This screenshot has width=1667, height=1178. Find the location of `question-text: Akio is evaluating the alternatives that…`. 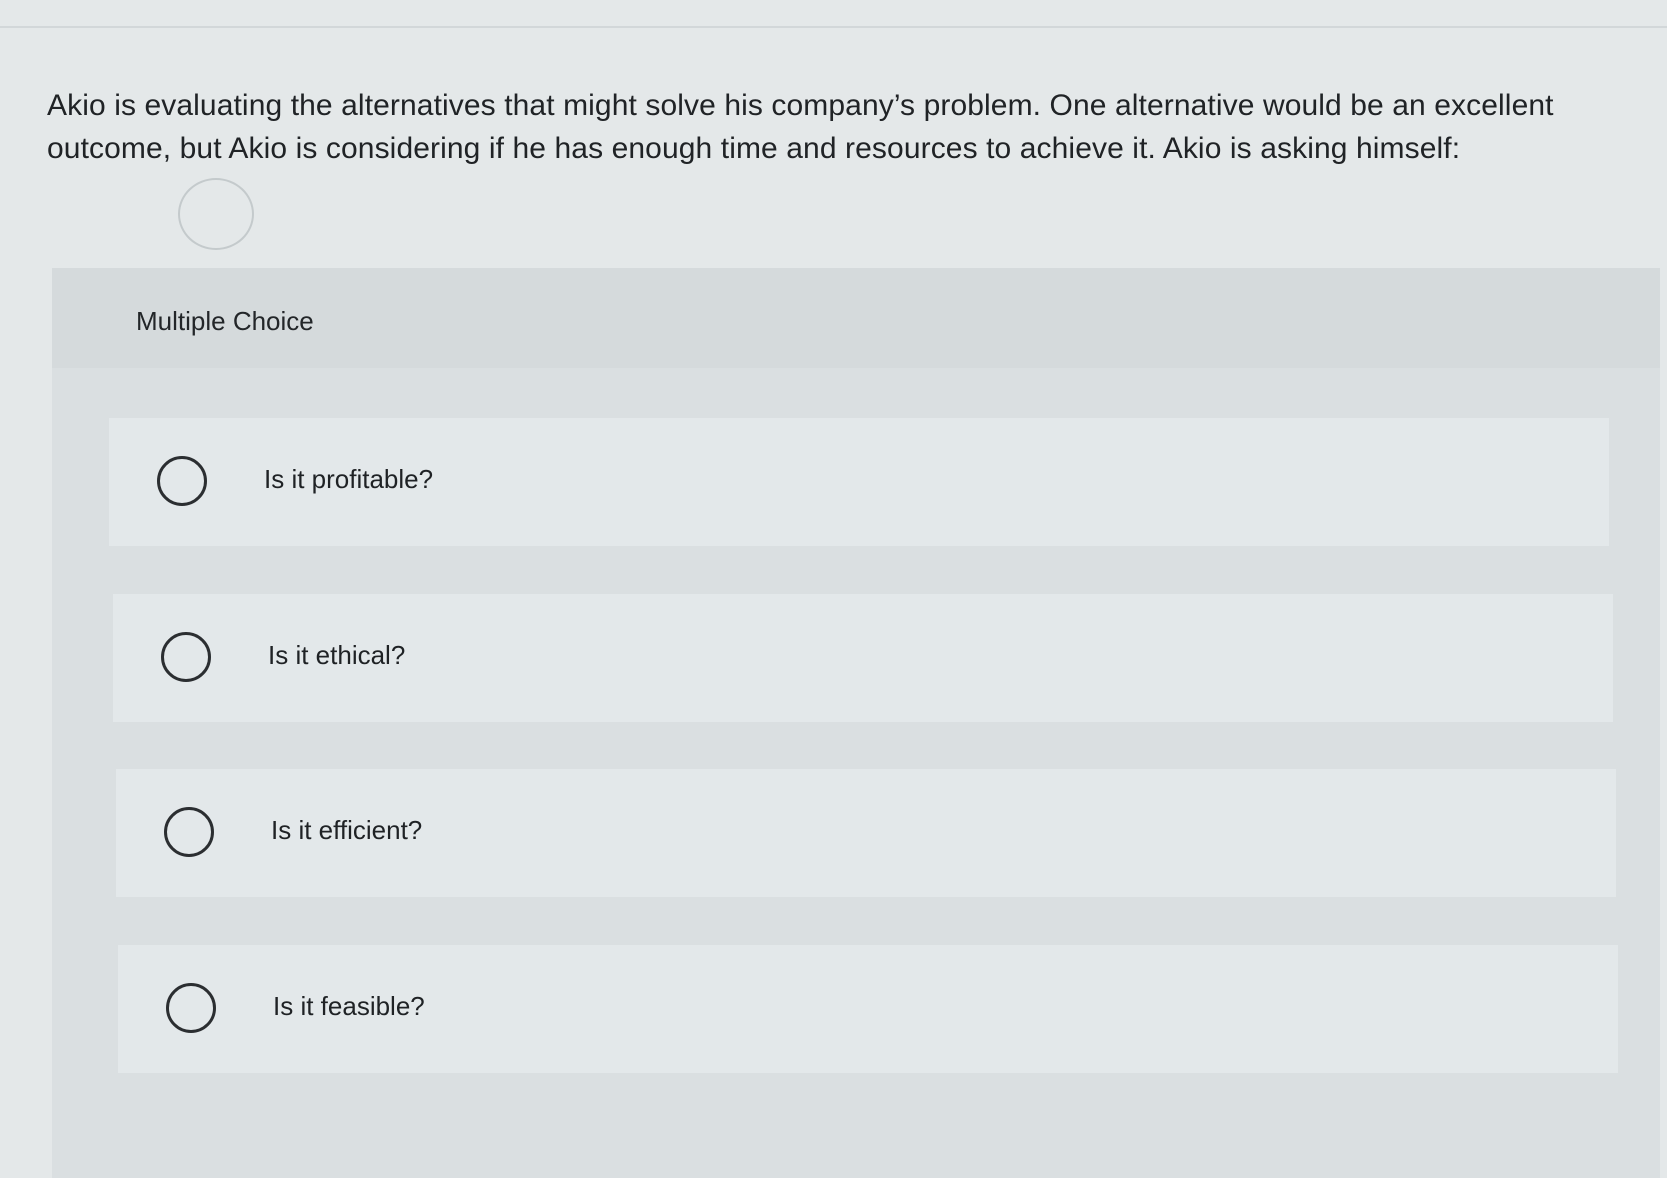

question-text: Akio is evaluating the alternatives that… is located at coordinates (800, 127).